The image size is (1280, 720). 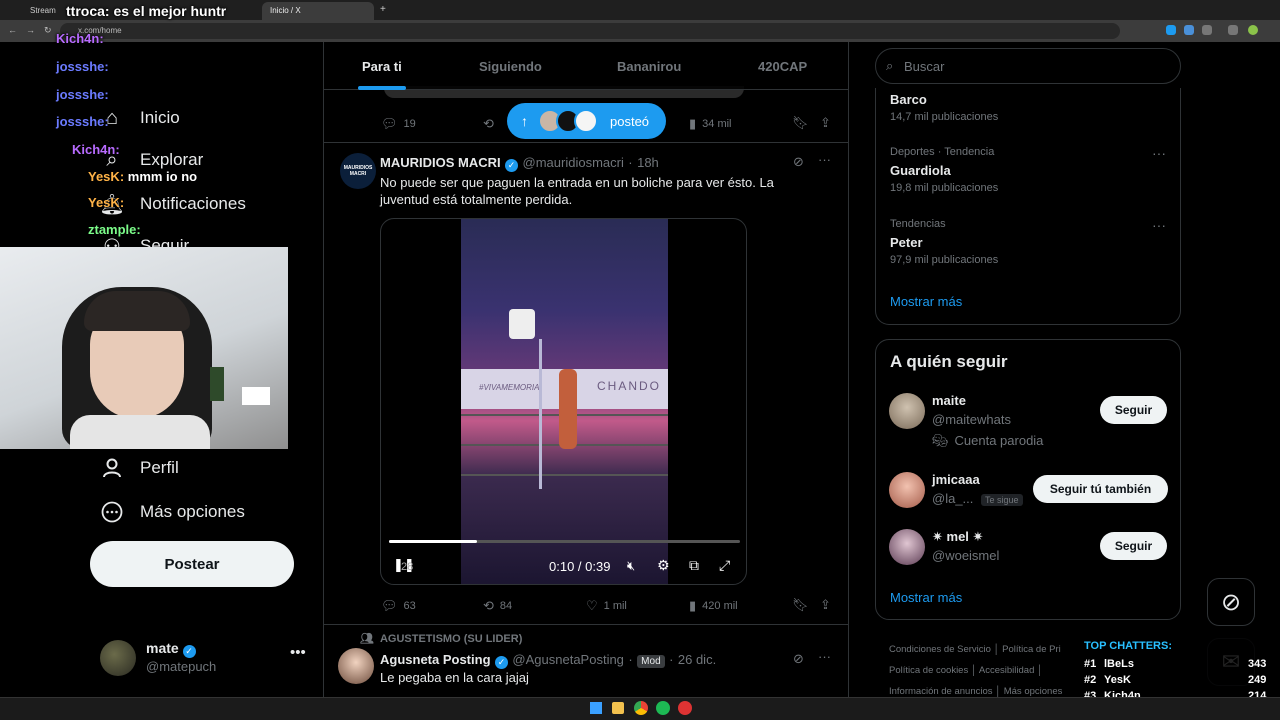 What do you see at coordinates (907, 490) in the screenshot?
I see `avatar` at bounding box center [907, 490].